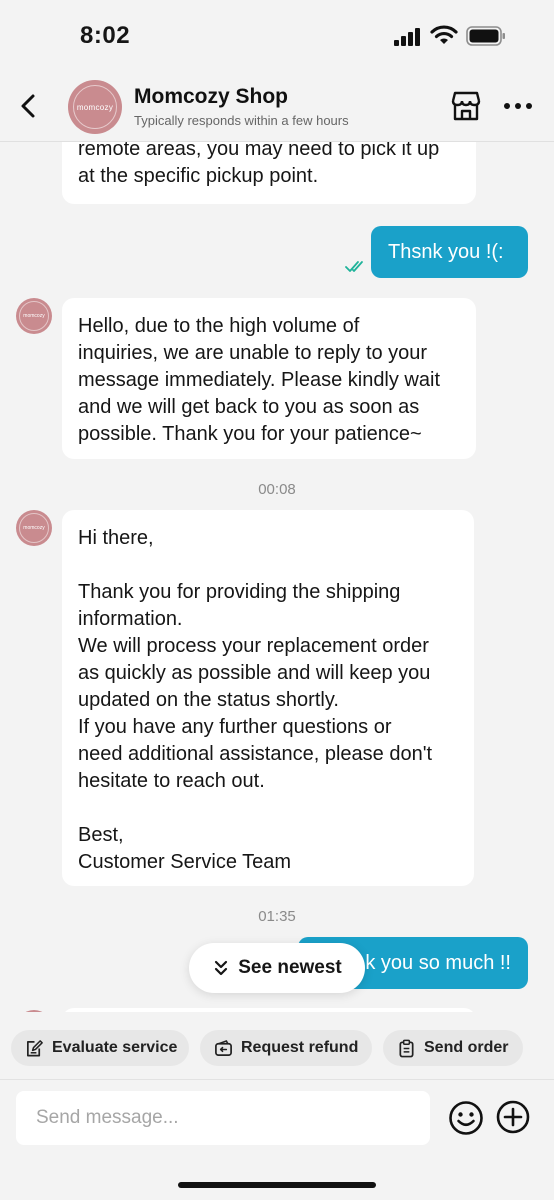 The image size is (554, 1200). Describe the element at coordinates (221, 968) in the screenshot. I see `chevrons-down-icon` at that location.